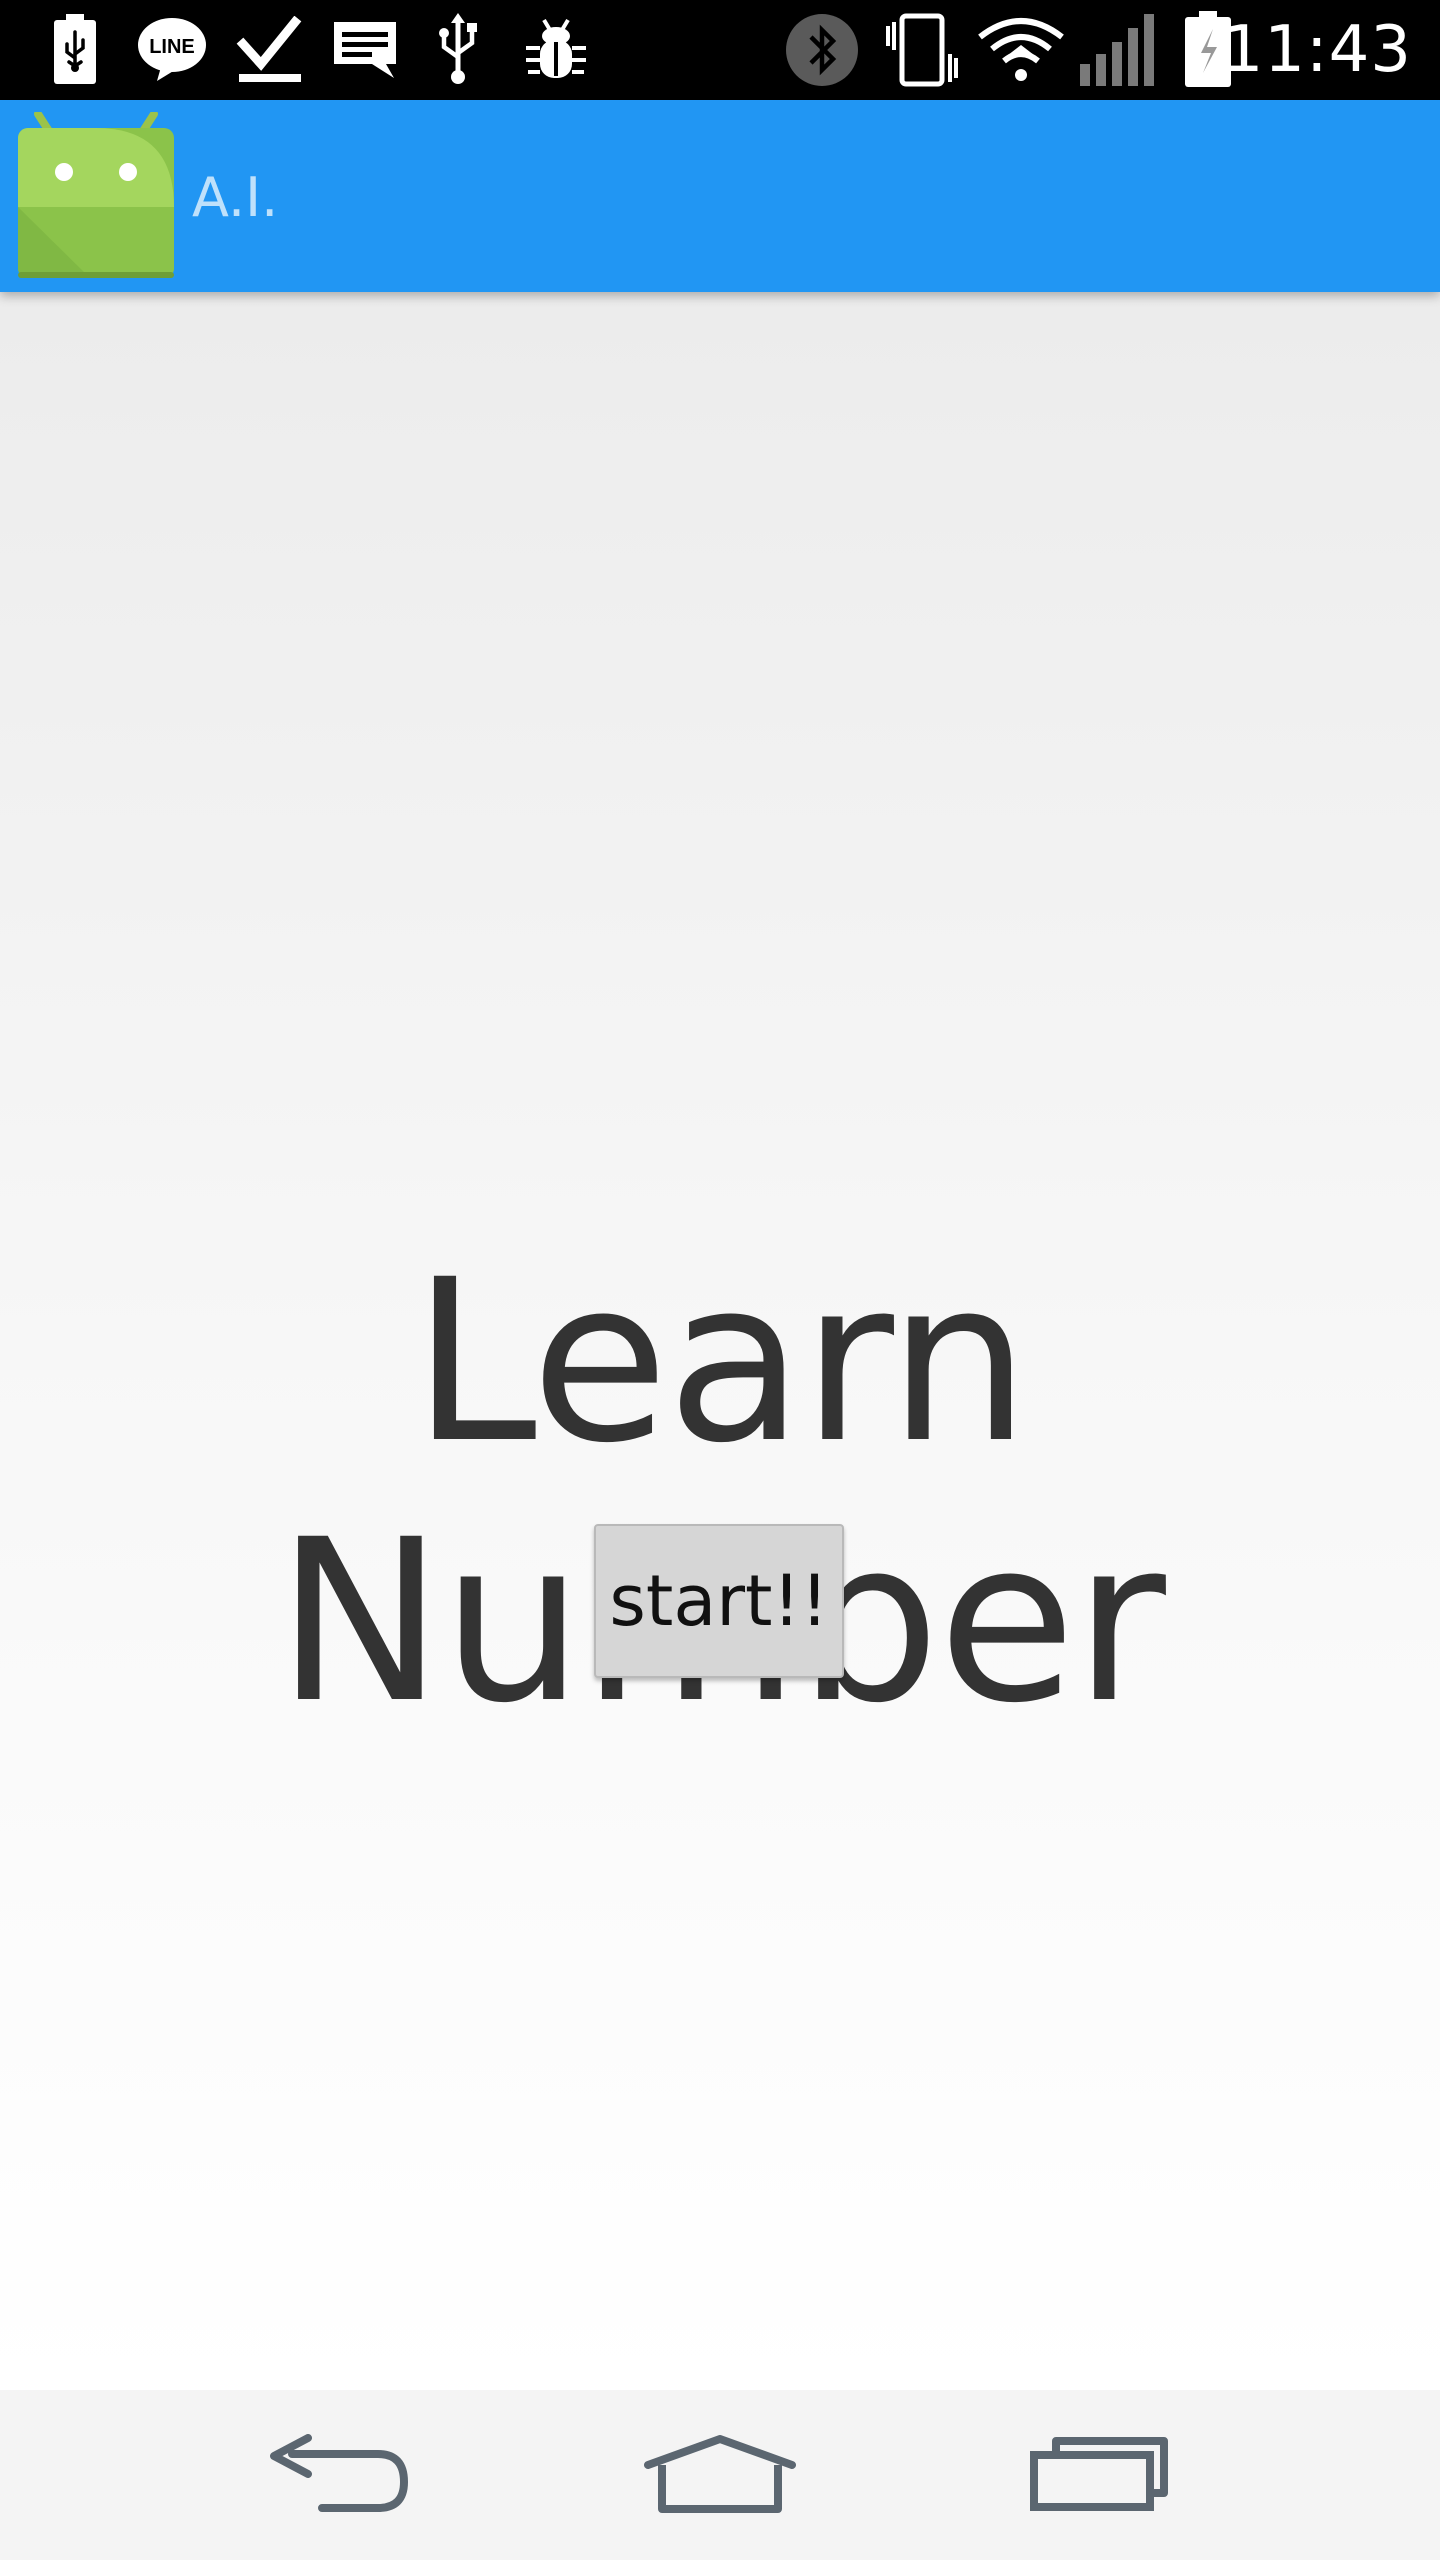 The image size is (1440, 2560). What do you see at coordinates (235, 197) in the screenshot?
I see `app-title: A.I.` at bounding box center [235, 197].